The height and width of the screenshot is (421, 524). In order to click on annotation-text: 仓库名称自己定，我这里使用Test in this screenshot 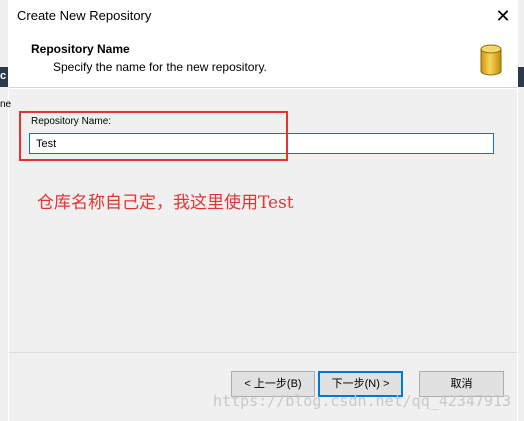, I will do `click(165, 203)`.